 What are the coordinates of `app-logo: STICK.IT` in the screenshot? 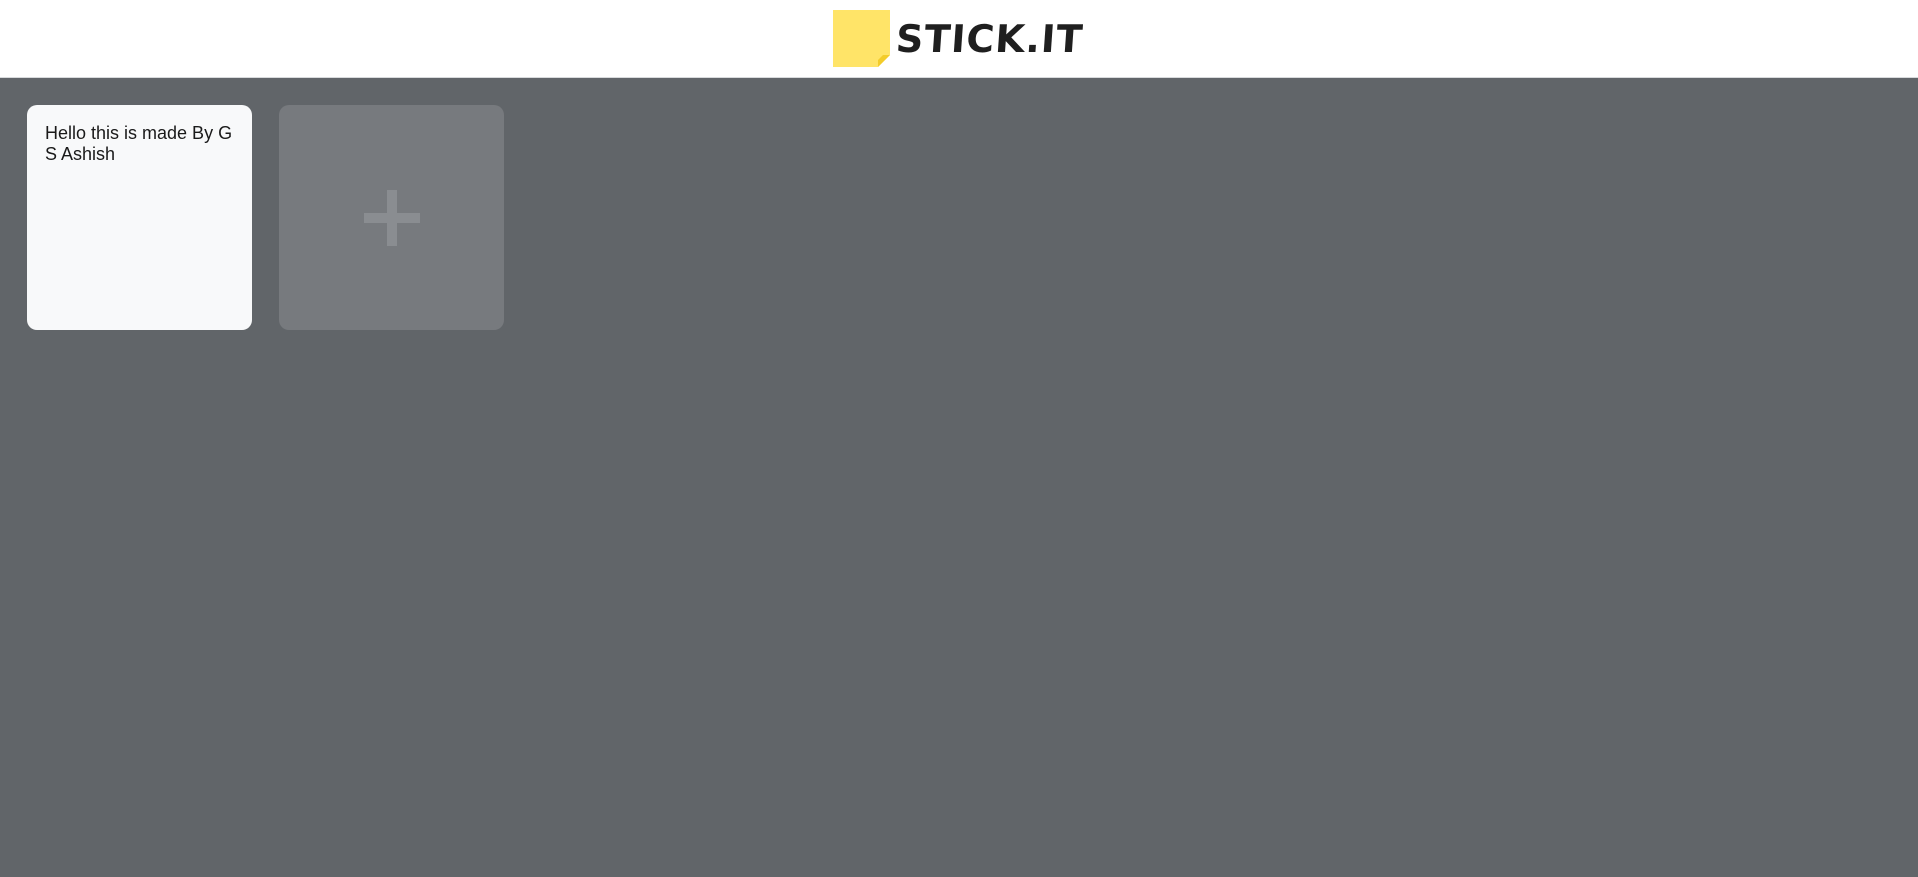 It's located at (958, 38).